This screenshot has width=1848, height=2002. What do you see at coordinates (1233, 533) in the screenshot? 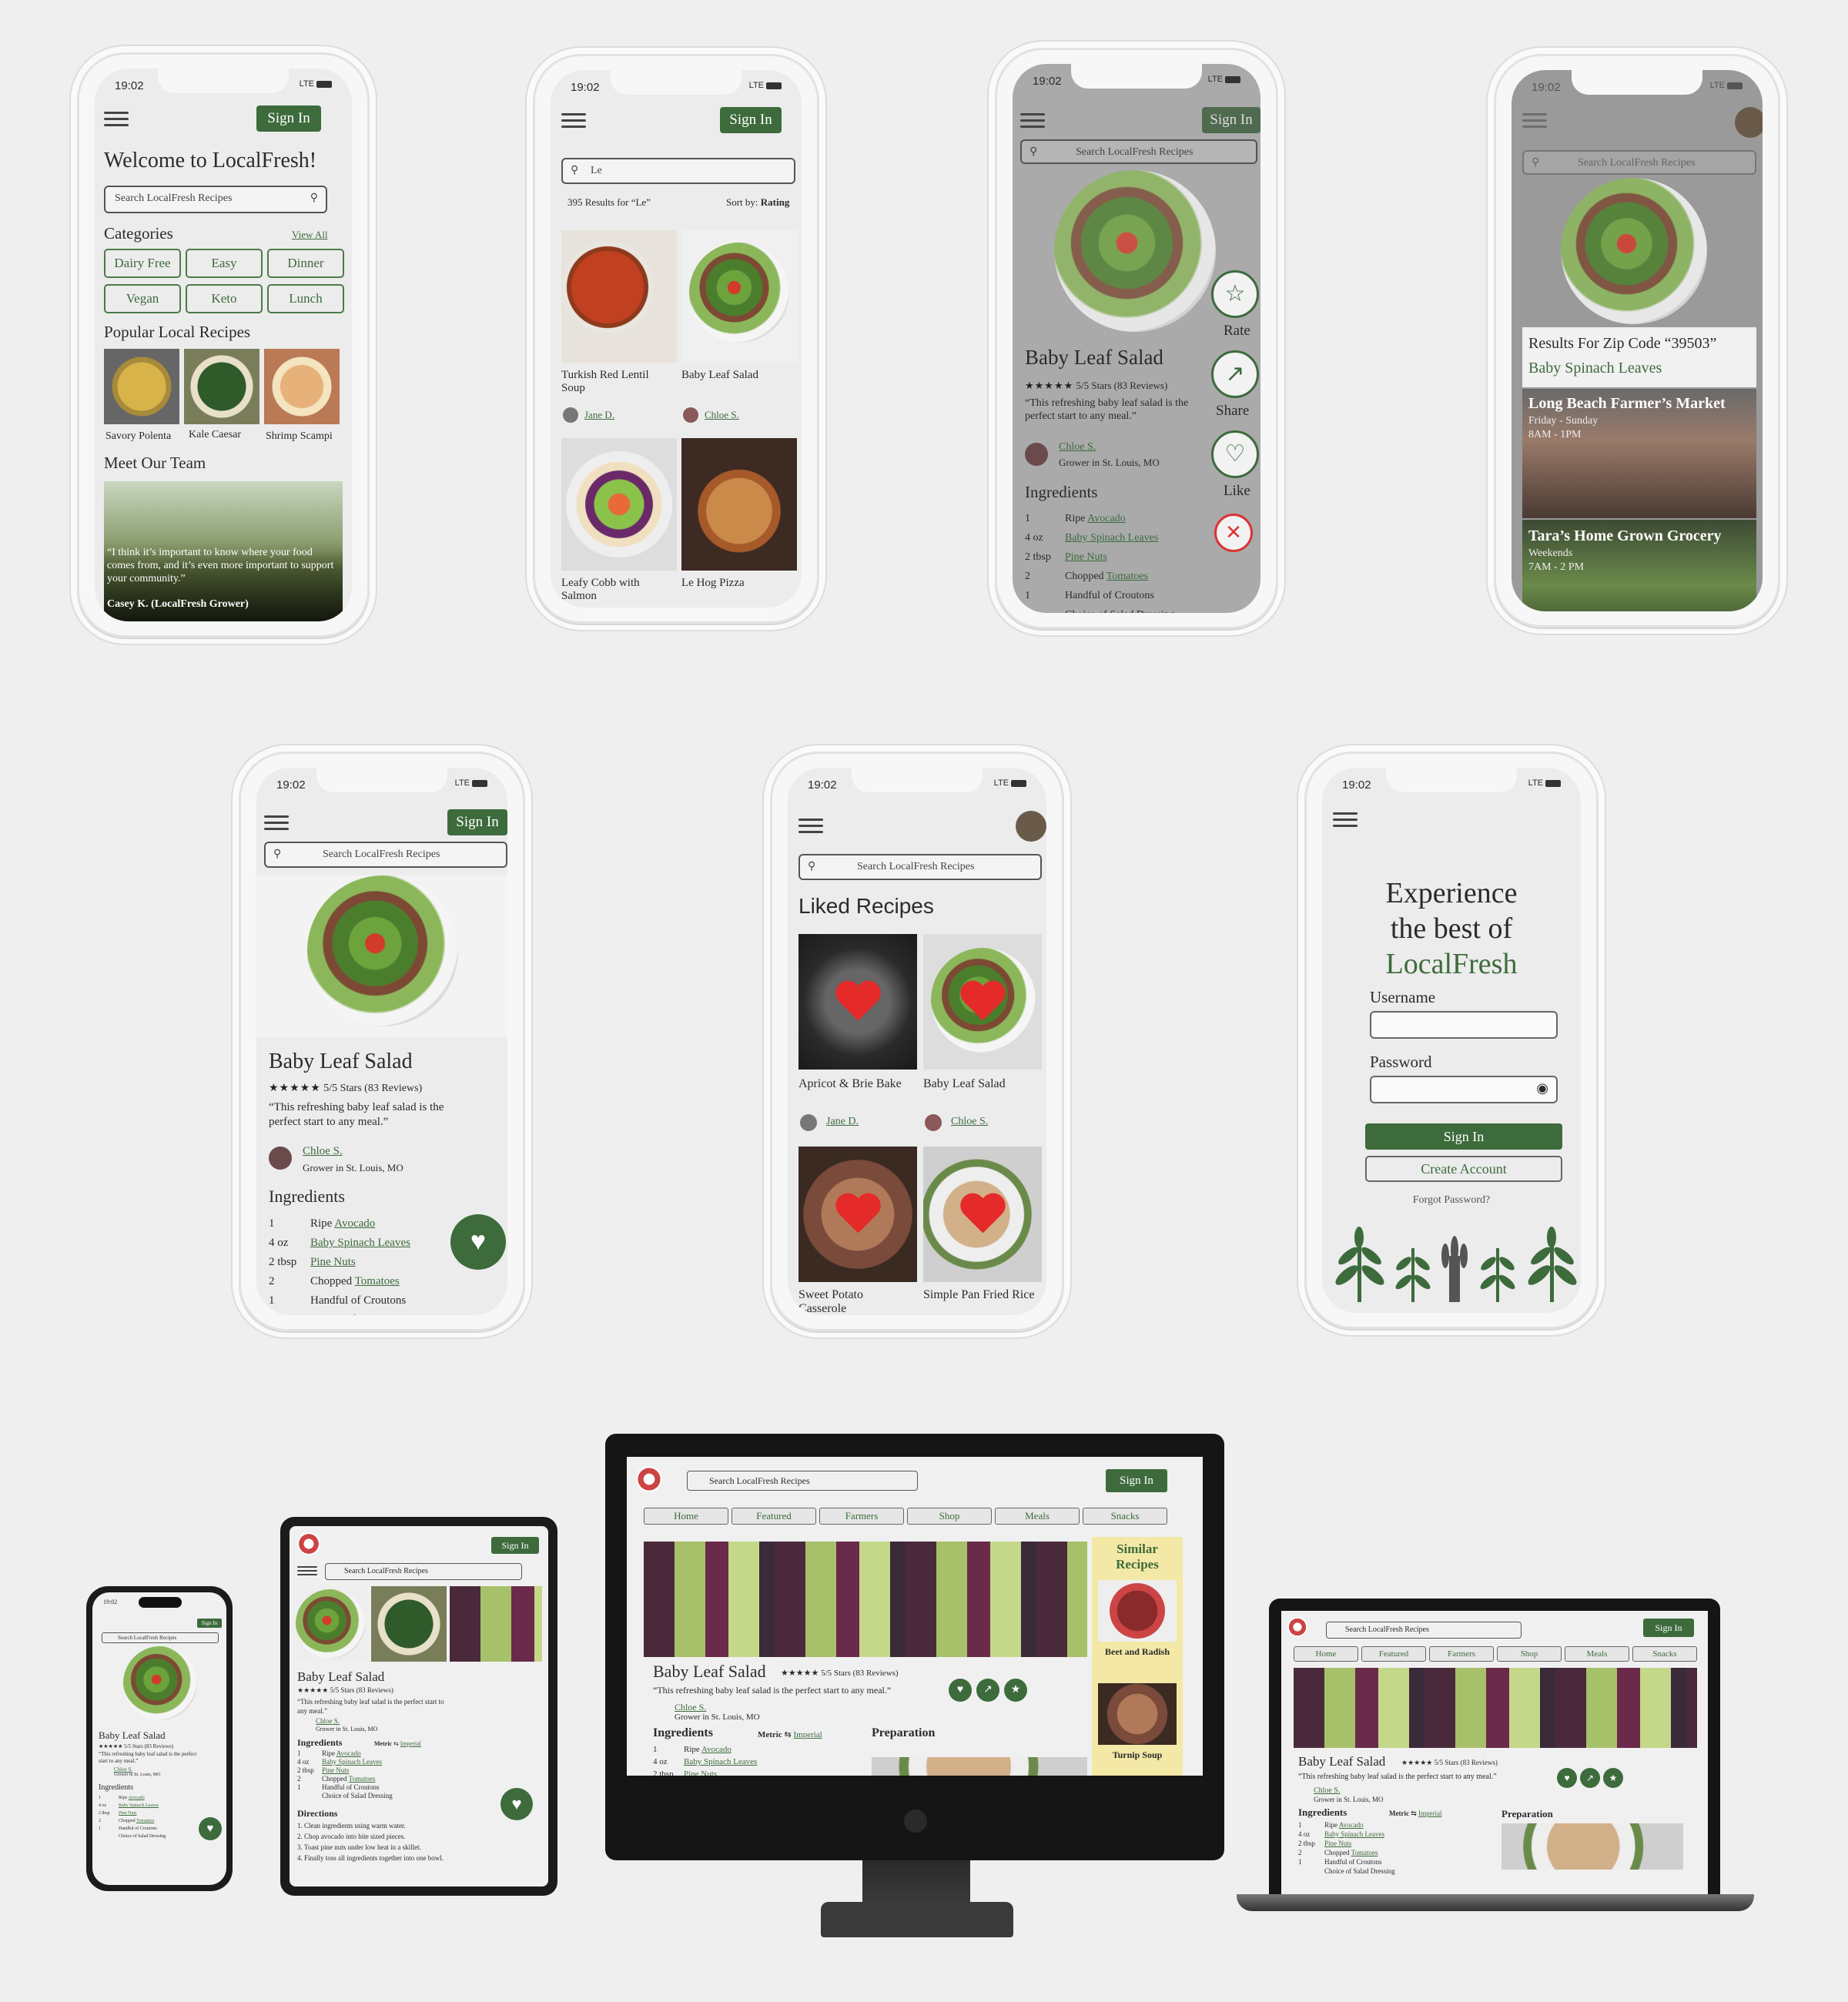
I see `close-icon: ✕` at bounding box center [1233, 533].